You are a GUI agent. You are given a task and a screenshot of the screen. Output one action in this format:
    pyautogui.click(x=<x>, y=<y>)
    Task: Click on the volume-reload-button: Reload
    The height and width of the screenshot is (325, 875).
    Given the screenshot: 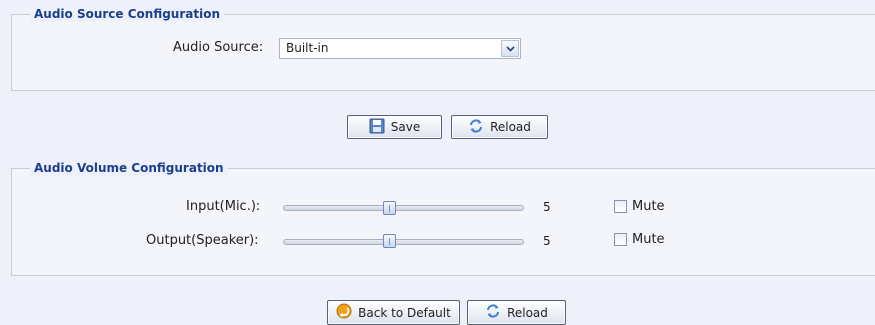 What is the action you would take?
    pyautogui.click(x=516, y=312)
    